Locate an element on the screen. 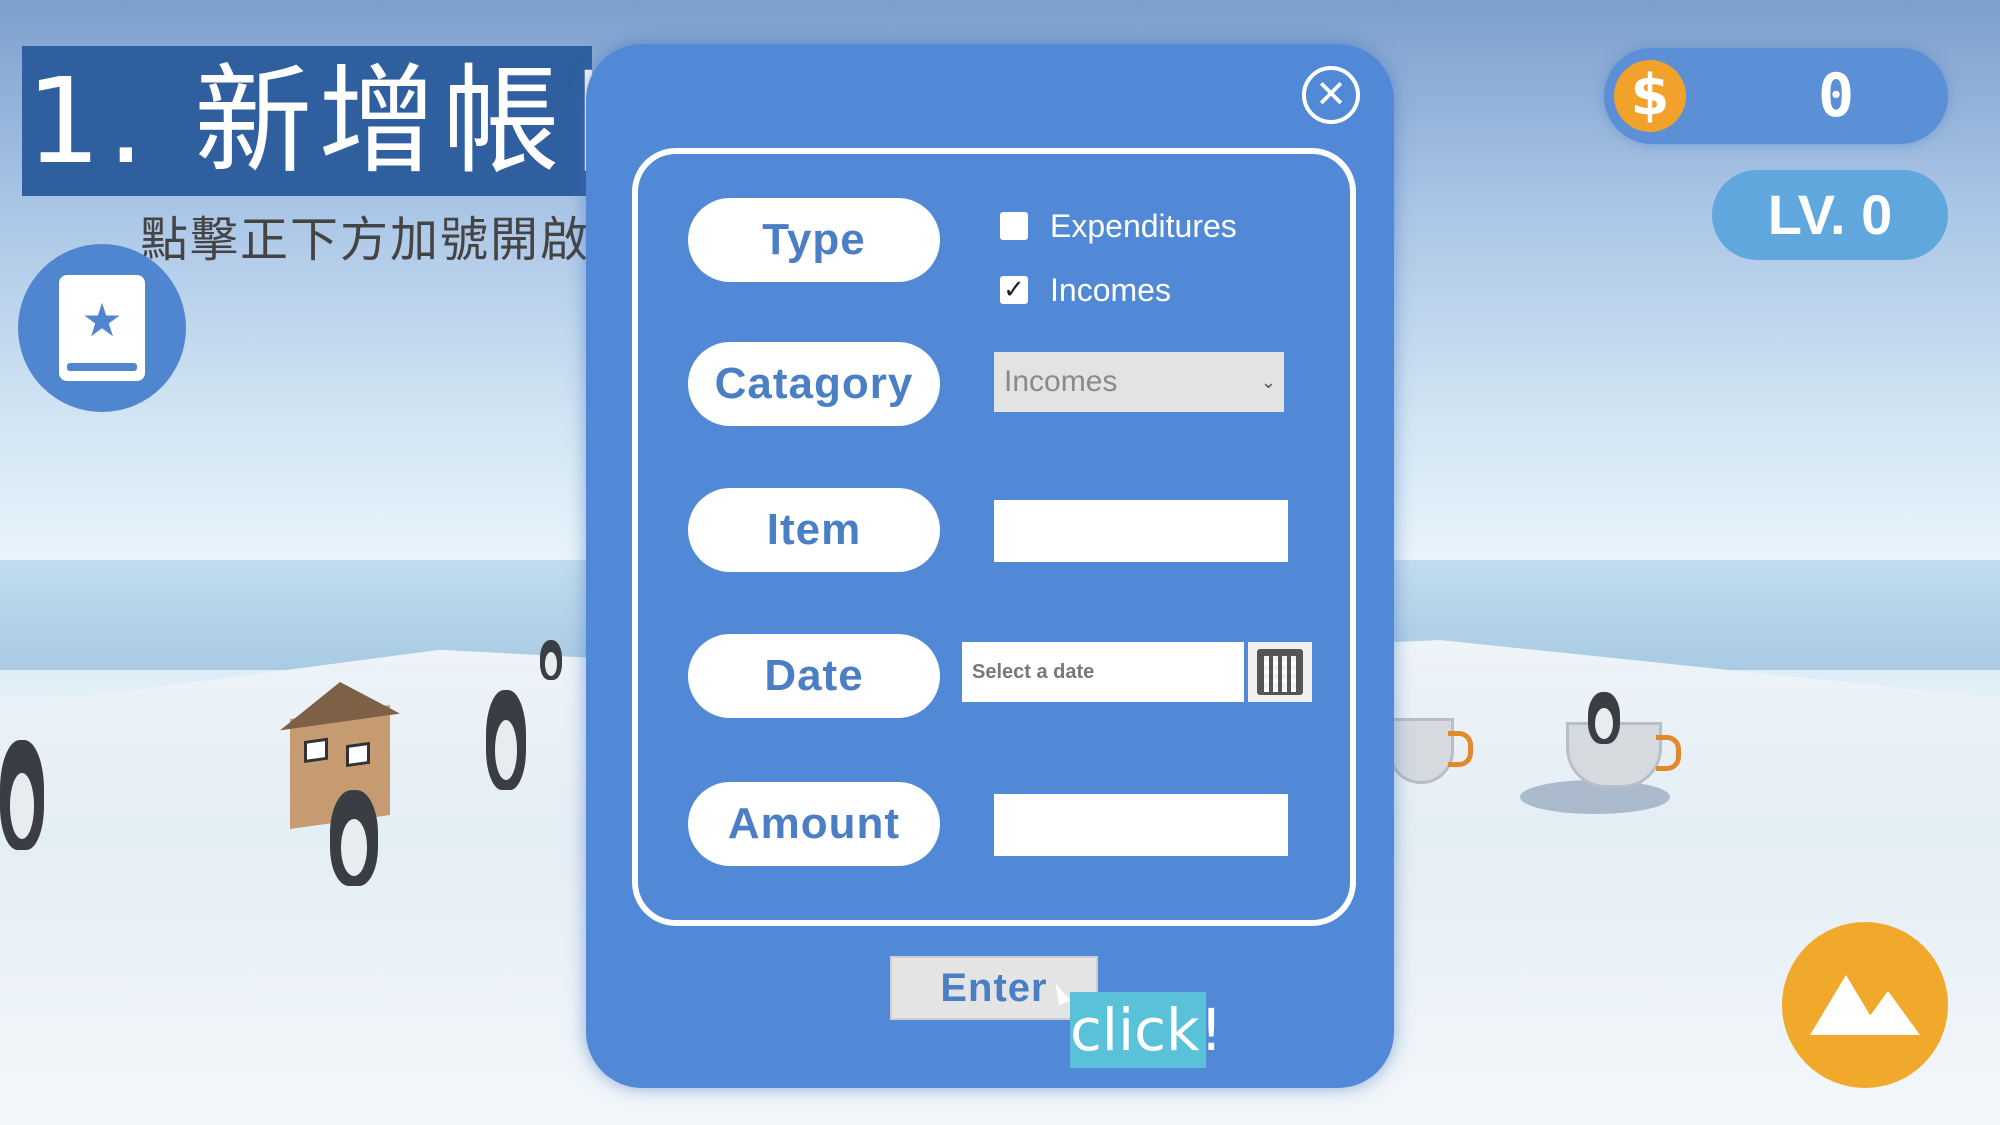  teacup is located at coordinates (1430, 751).